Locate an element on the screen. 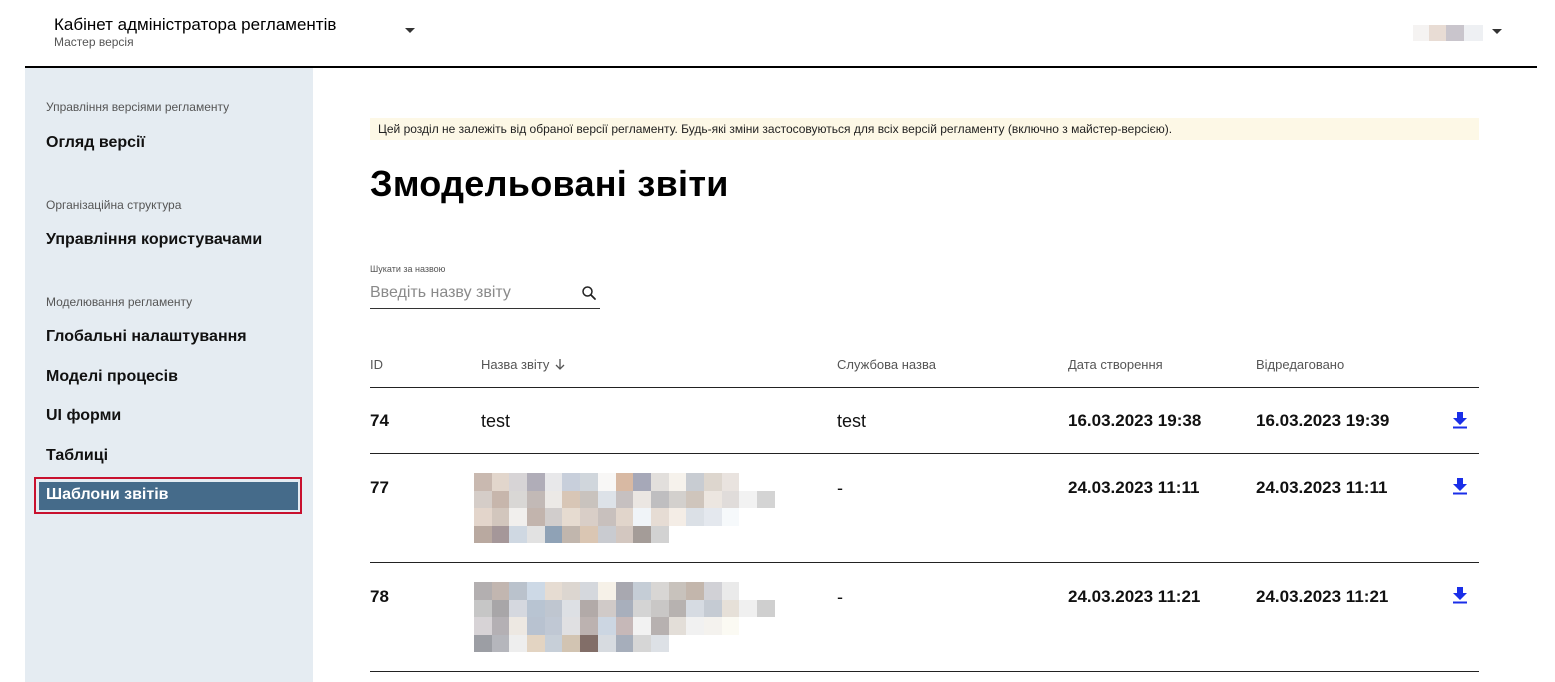 The width and height of the screenshot is (1555, 682). column-header-report-name-label: Назва звіту is located at coordinates (515, 364).